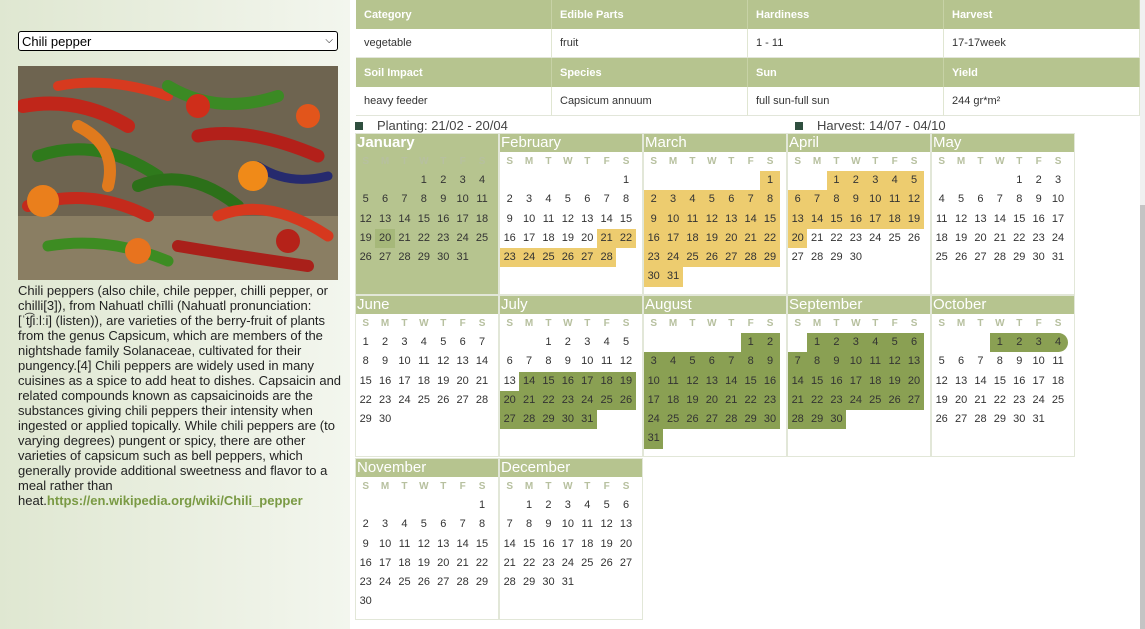  Describe the element at coordinates (692, 200) in the screenshot. I see `calendar-day: 4` at that location.